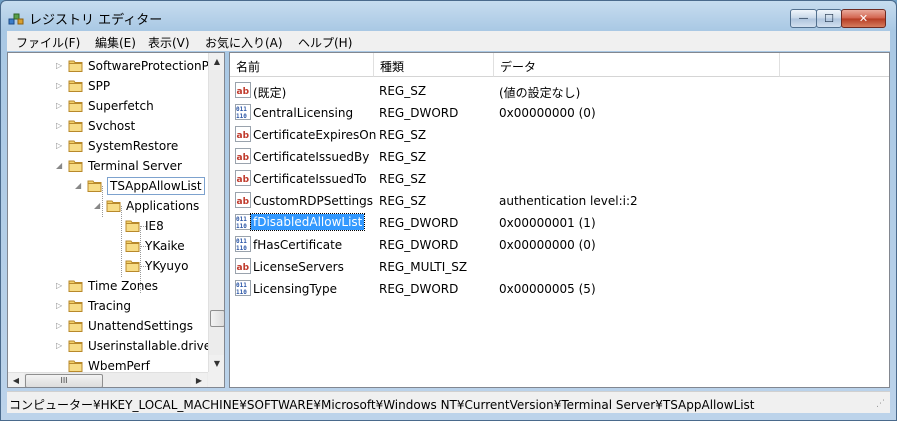  Describe the element at coordinates (99, 86) in the screenshot. I see `tree-item-label: SPP` at that location.